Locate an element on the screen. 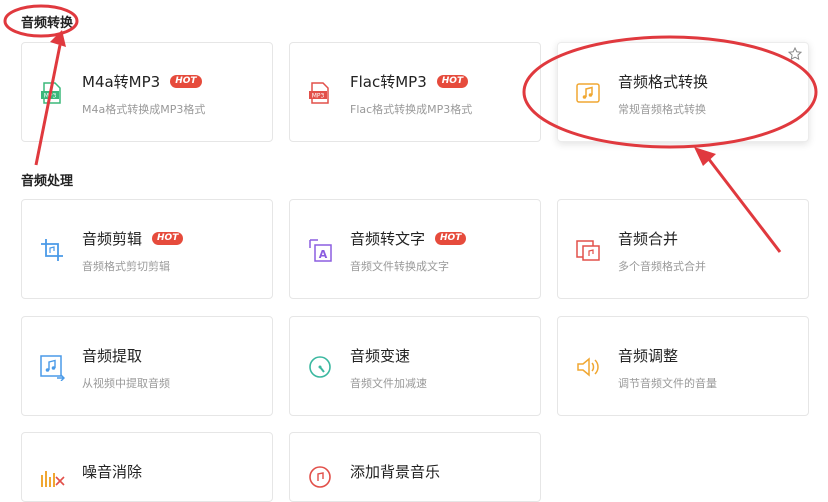  card-desc: Flac格式转换成MP3格式 is located at coordinates (411, 109).